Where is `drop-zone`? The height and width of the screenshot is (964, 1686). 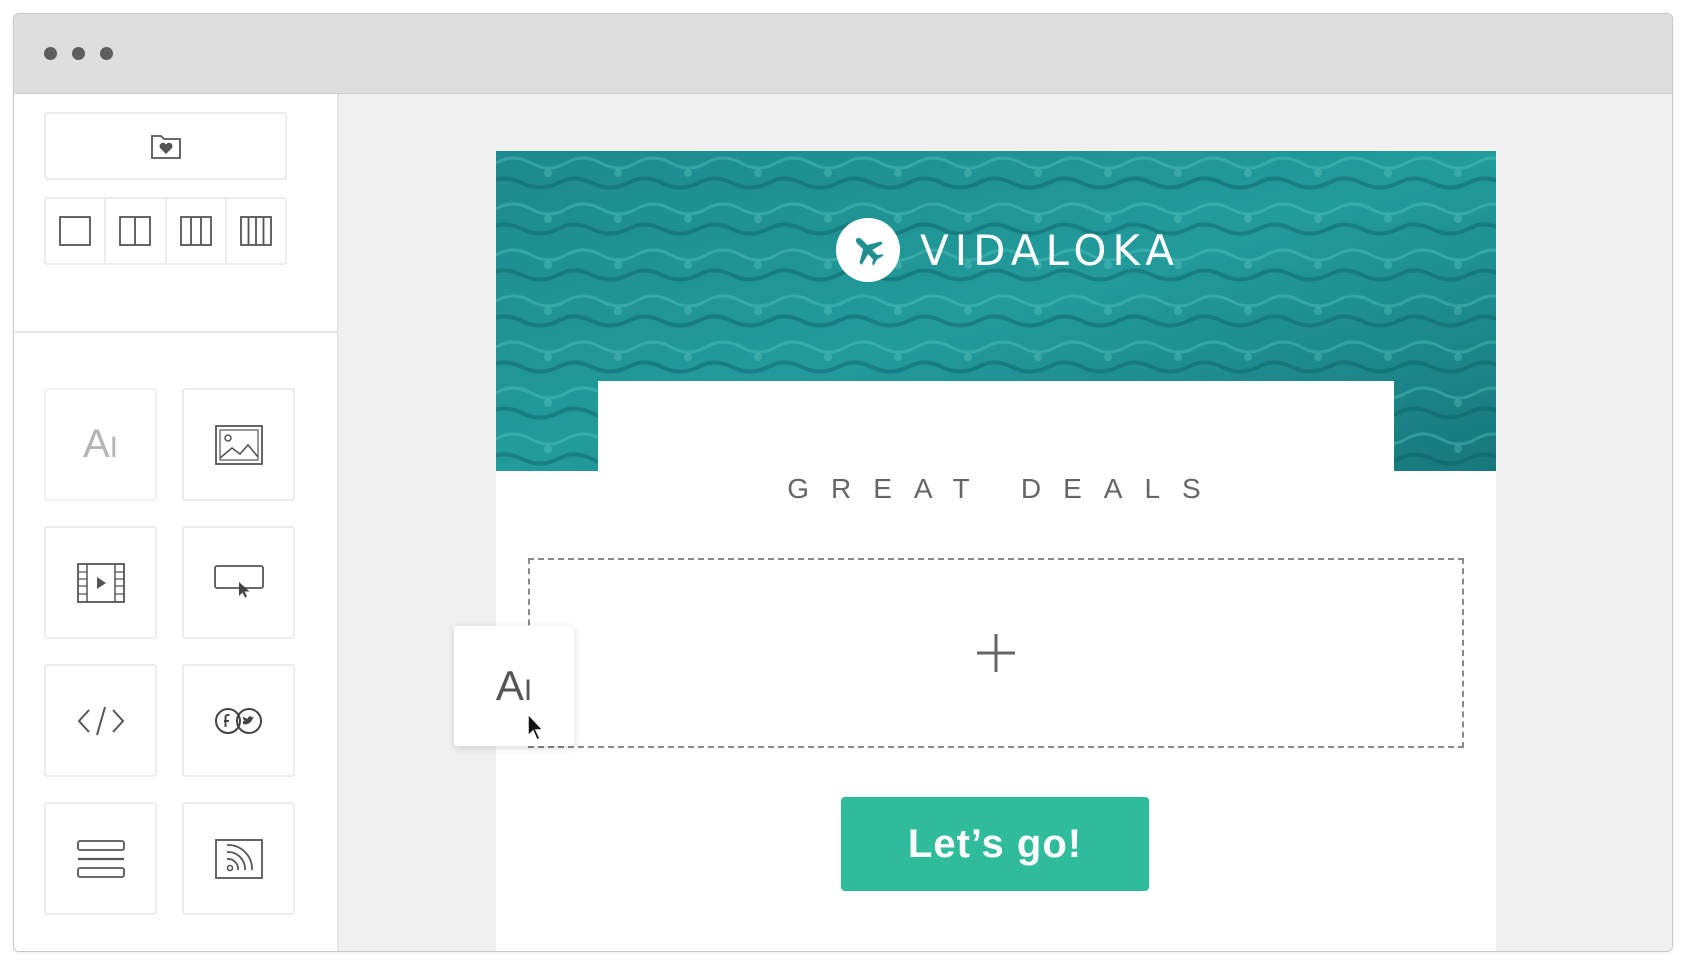
drop-zone is located at coordinates (996, 653).